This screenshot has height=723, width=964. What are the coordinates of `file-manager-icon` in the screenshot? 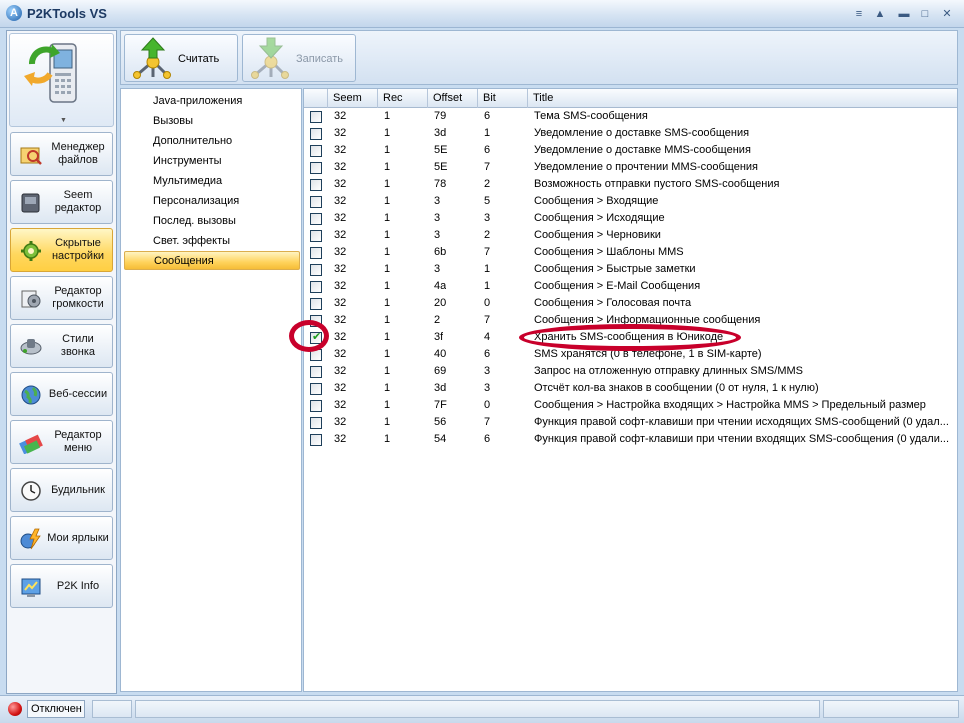 It's located at (31, 156).